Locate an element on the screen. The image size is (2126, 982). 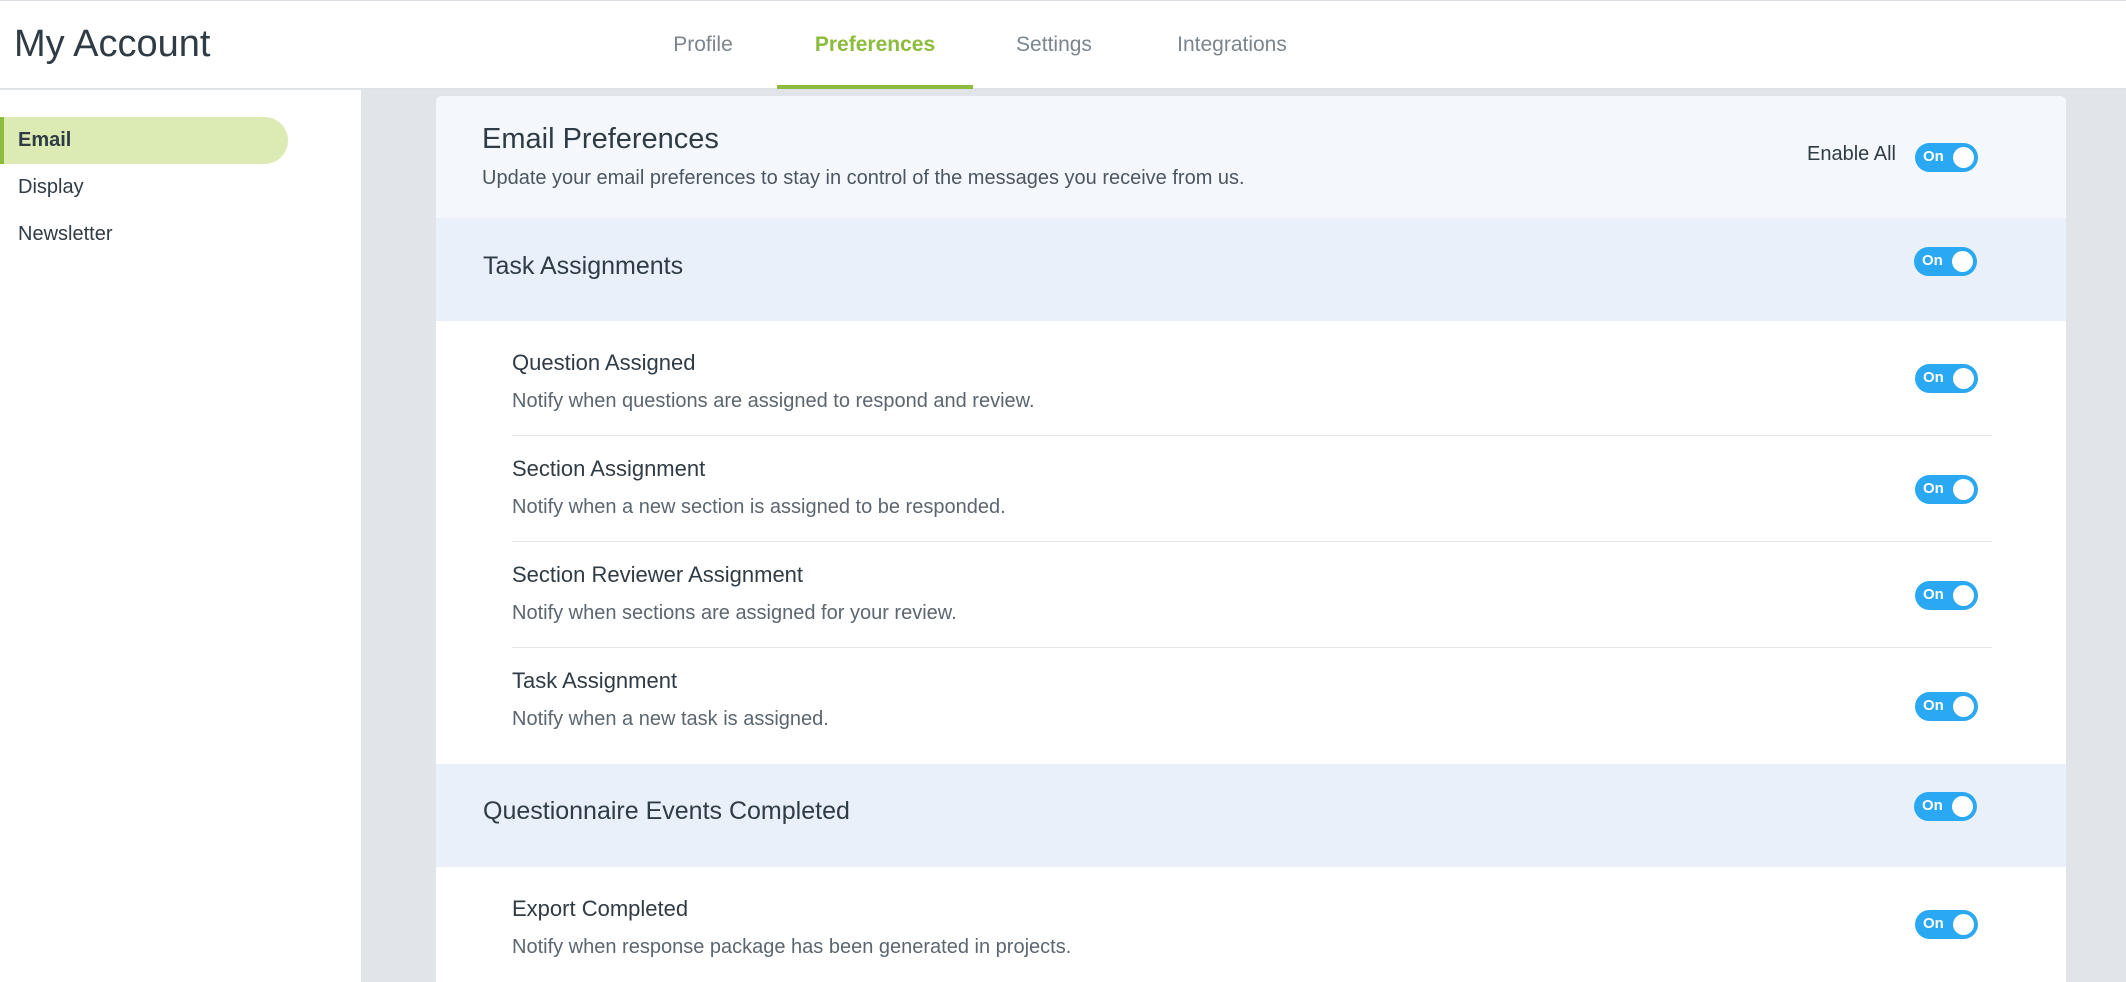
tab-profile: Profile is located at coordinates (703, 45).